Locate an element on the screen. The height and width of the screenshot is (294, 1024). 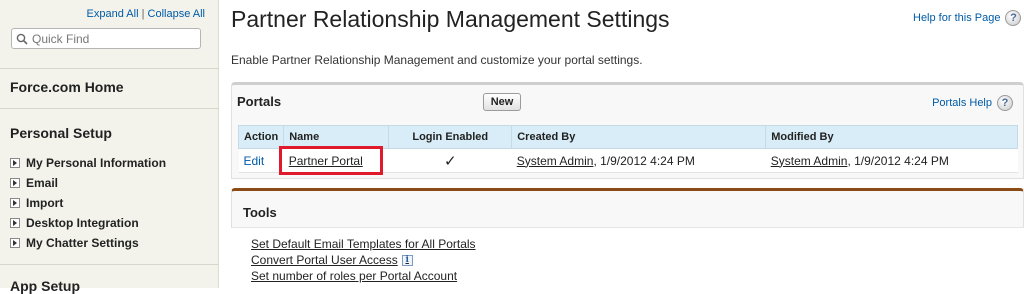
set-number-of-roles-link: Set number of roles per Portal Account is located at coordinates (363, 276).